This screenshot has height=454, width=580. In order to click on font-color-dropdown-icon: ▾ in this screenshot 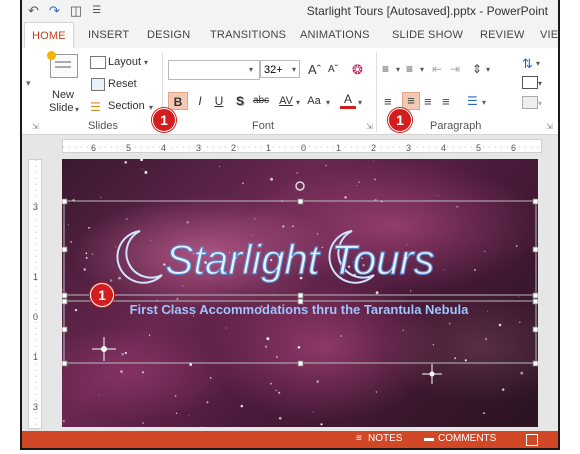, I will do `click(360, 102)`.